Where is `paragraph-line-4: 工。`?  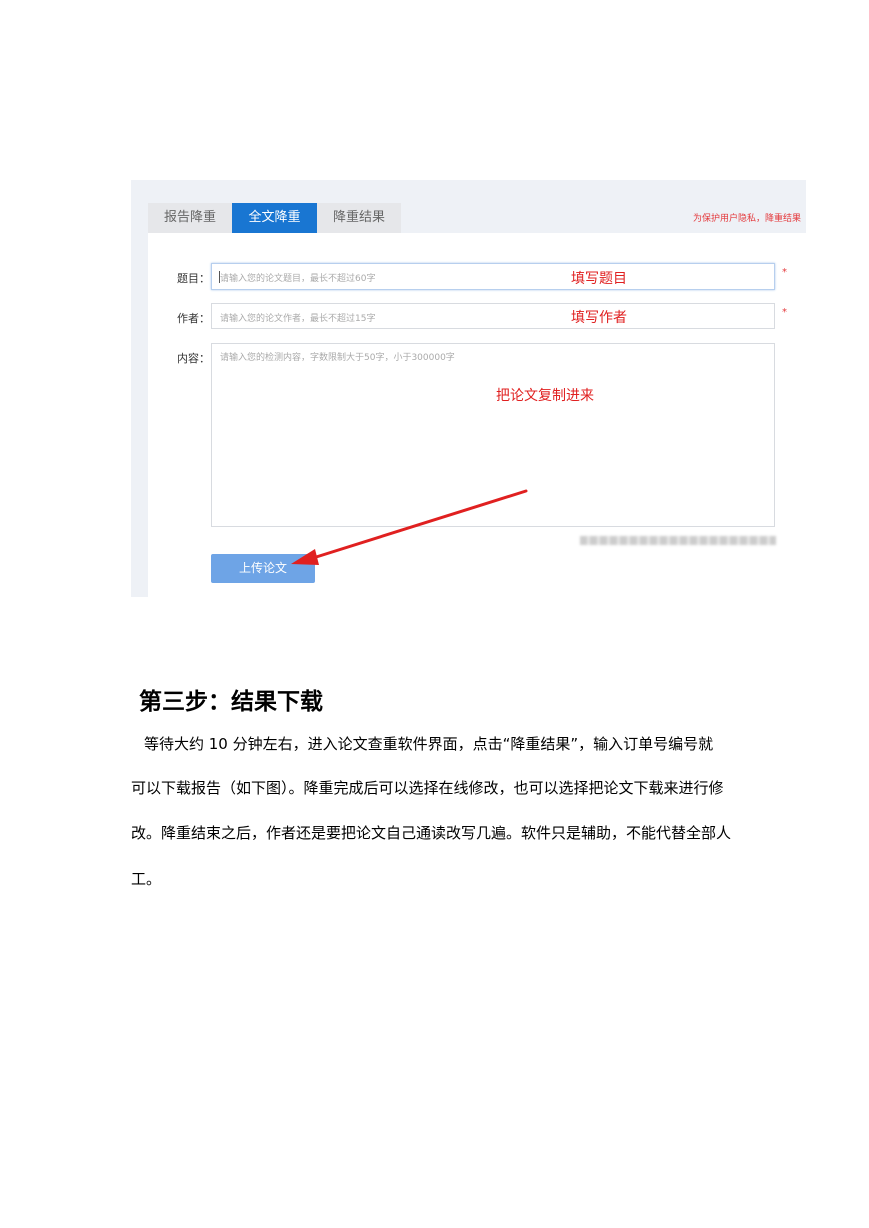 paragraph-line-4: 工。 is located at coordinates (146, 879).